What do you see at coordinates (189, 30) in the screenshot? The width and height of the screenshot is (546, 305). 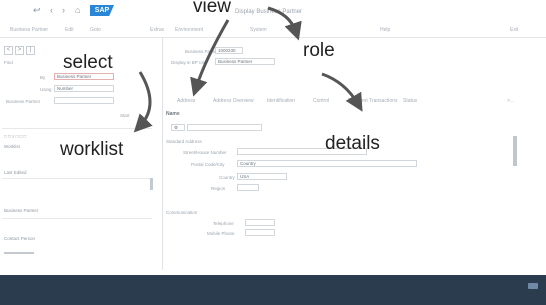 I see `menu-environment: Environment` at bounding box center [189, 30].